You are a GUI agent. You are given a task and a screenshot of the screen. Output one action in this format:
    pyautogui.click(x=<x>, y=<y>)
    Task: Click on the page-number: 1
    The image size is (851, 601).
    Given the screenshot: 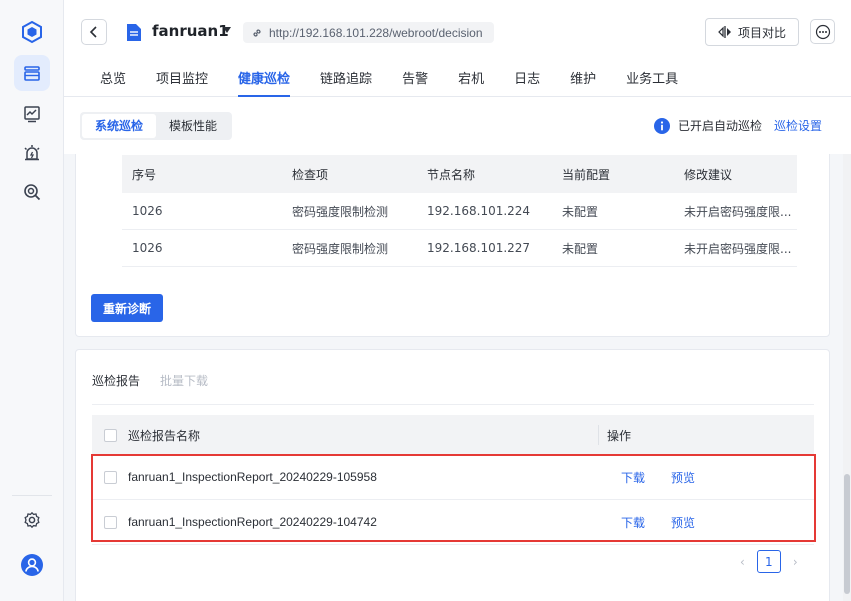 What is the action you would take?
    pyautogui.click(x=768, y=561)
    